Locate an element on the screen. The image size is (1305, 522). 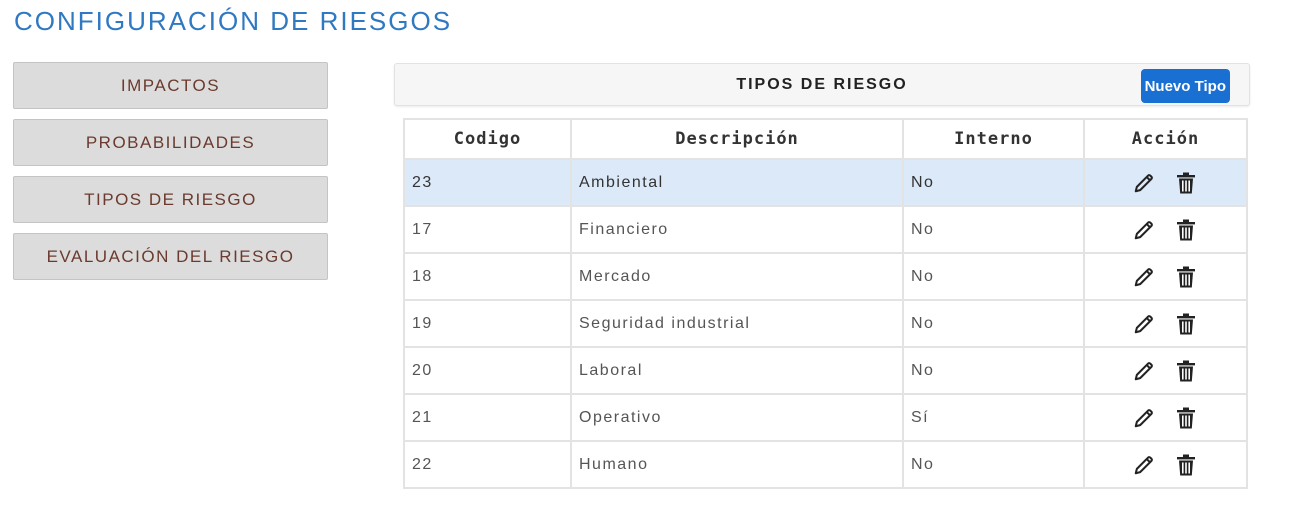
table-row: 19 Seguridad industrial No is located at coordinates (825, 324).